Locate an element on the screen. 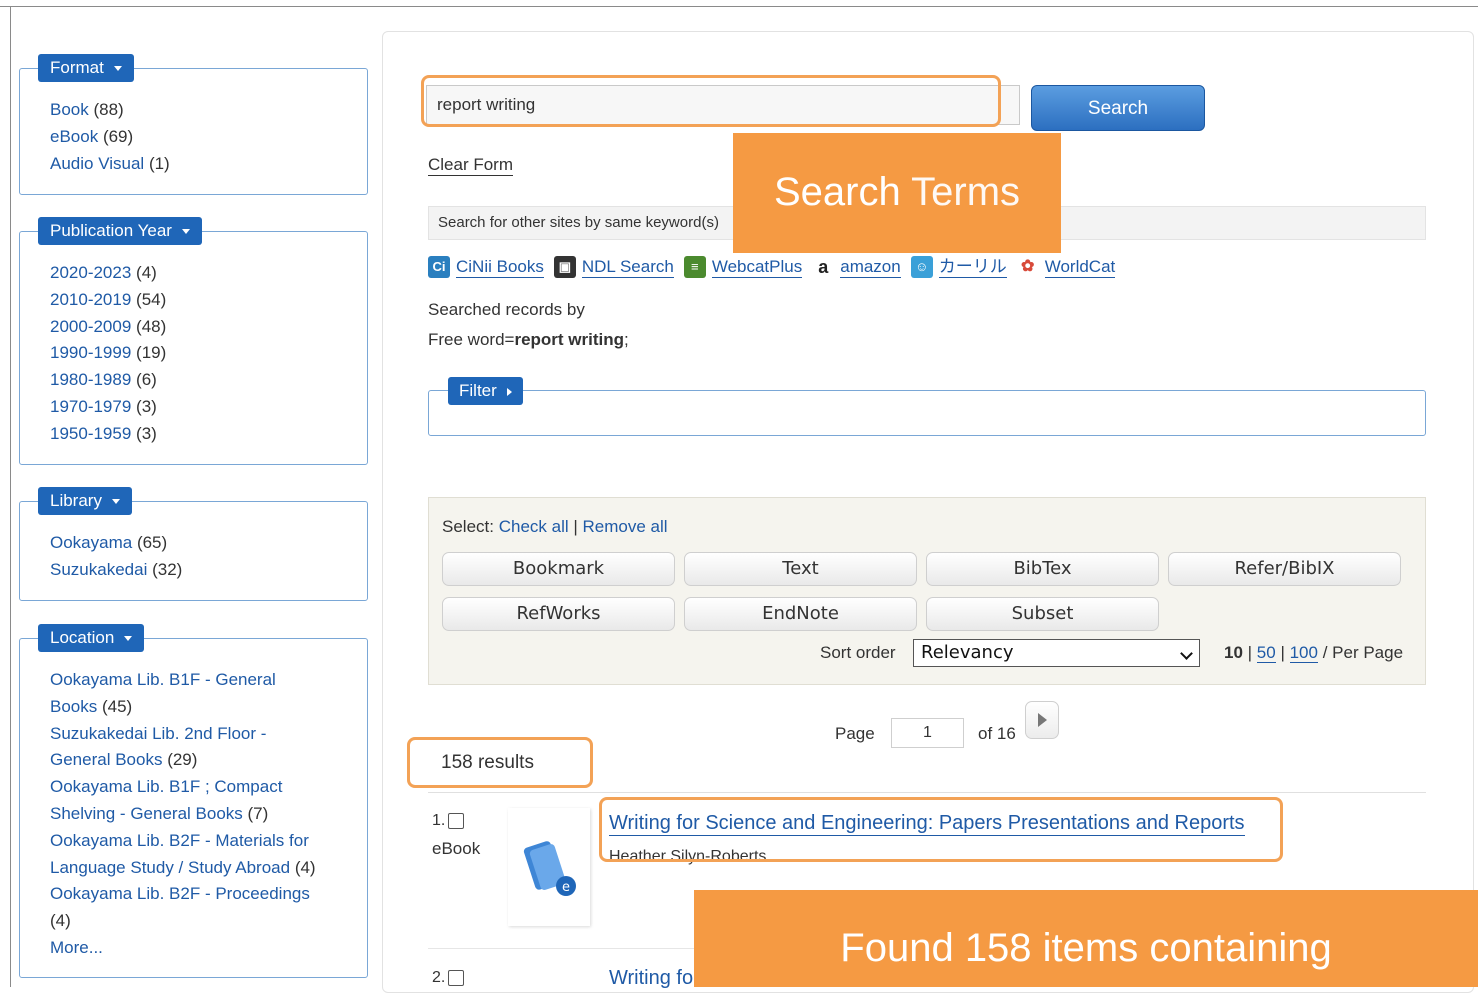 This screenshot has height=1006, width=1478. site-link-calil: ☺ カーリル is located at coordinates (958, 267).